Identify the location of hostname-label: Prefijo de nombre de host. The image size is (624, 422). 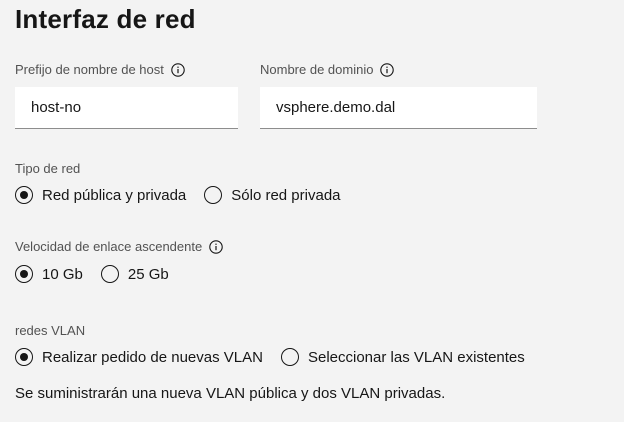
(100, 69).